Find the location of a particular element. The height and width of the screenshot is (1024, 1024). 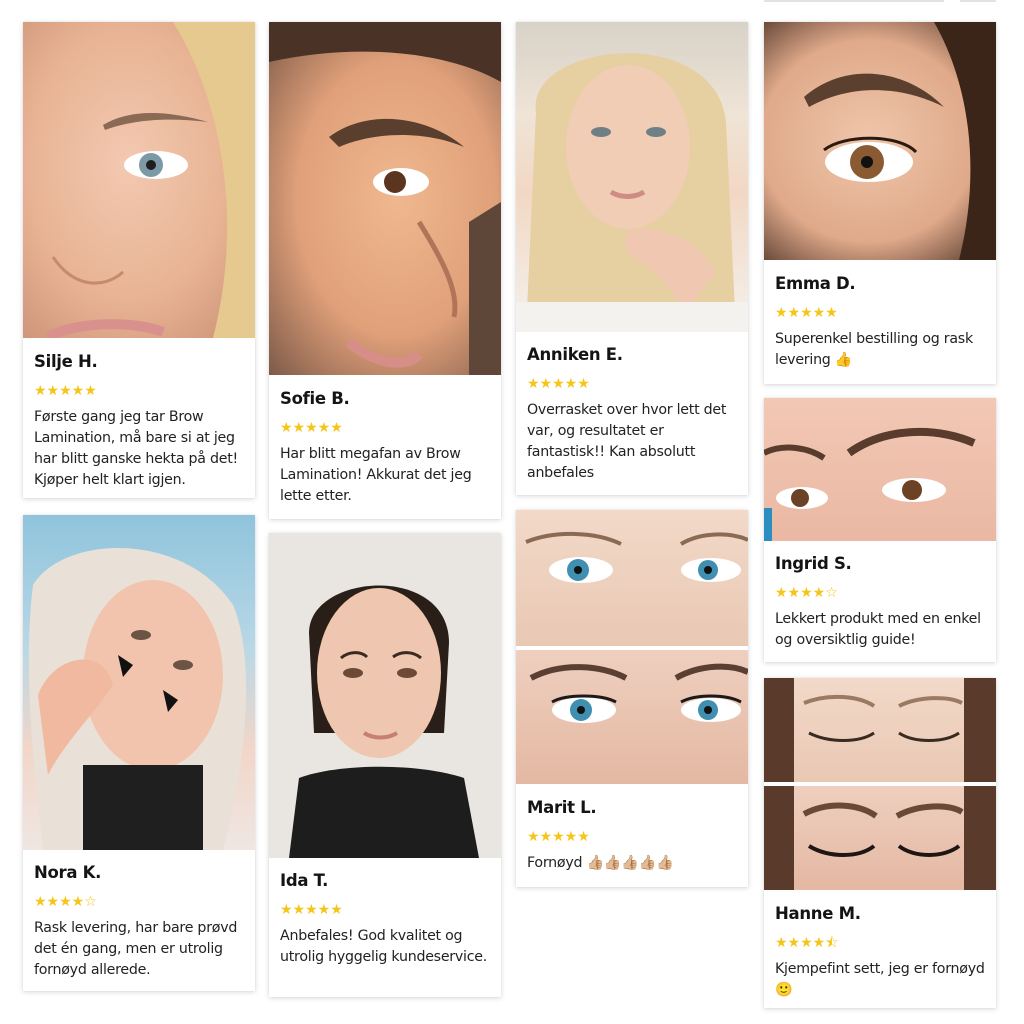

reviewer-name: Silje H. is located at coordinates (66, 361).